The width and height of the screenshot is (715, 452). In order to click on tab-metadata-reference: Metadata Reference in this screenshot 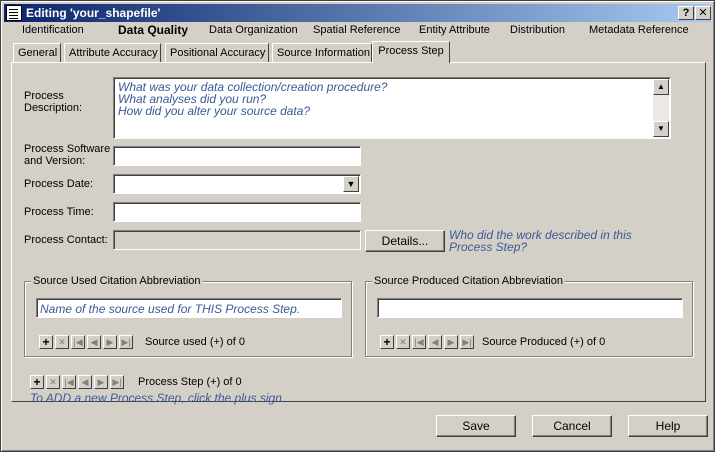, I will do `click(639, 30)`.